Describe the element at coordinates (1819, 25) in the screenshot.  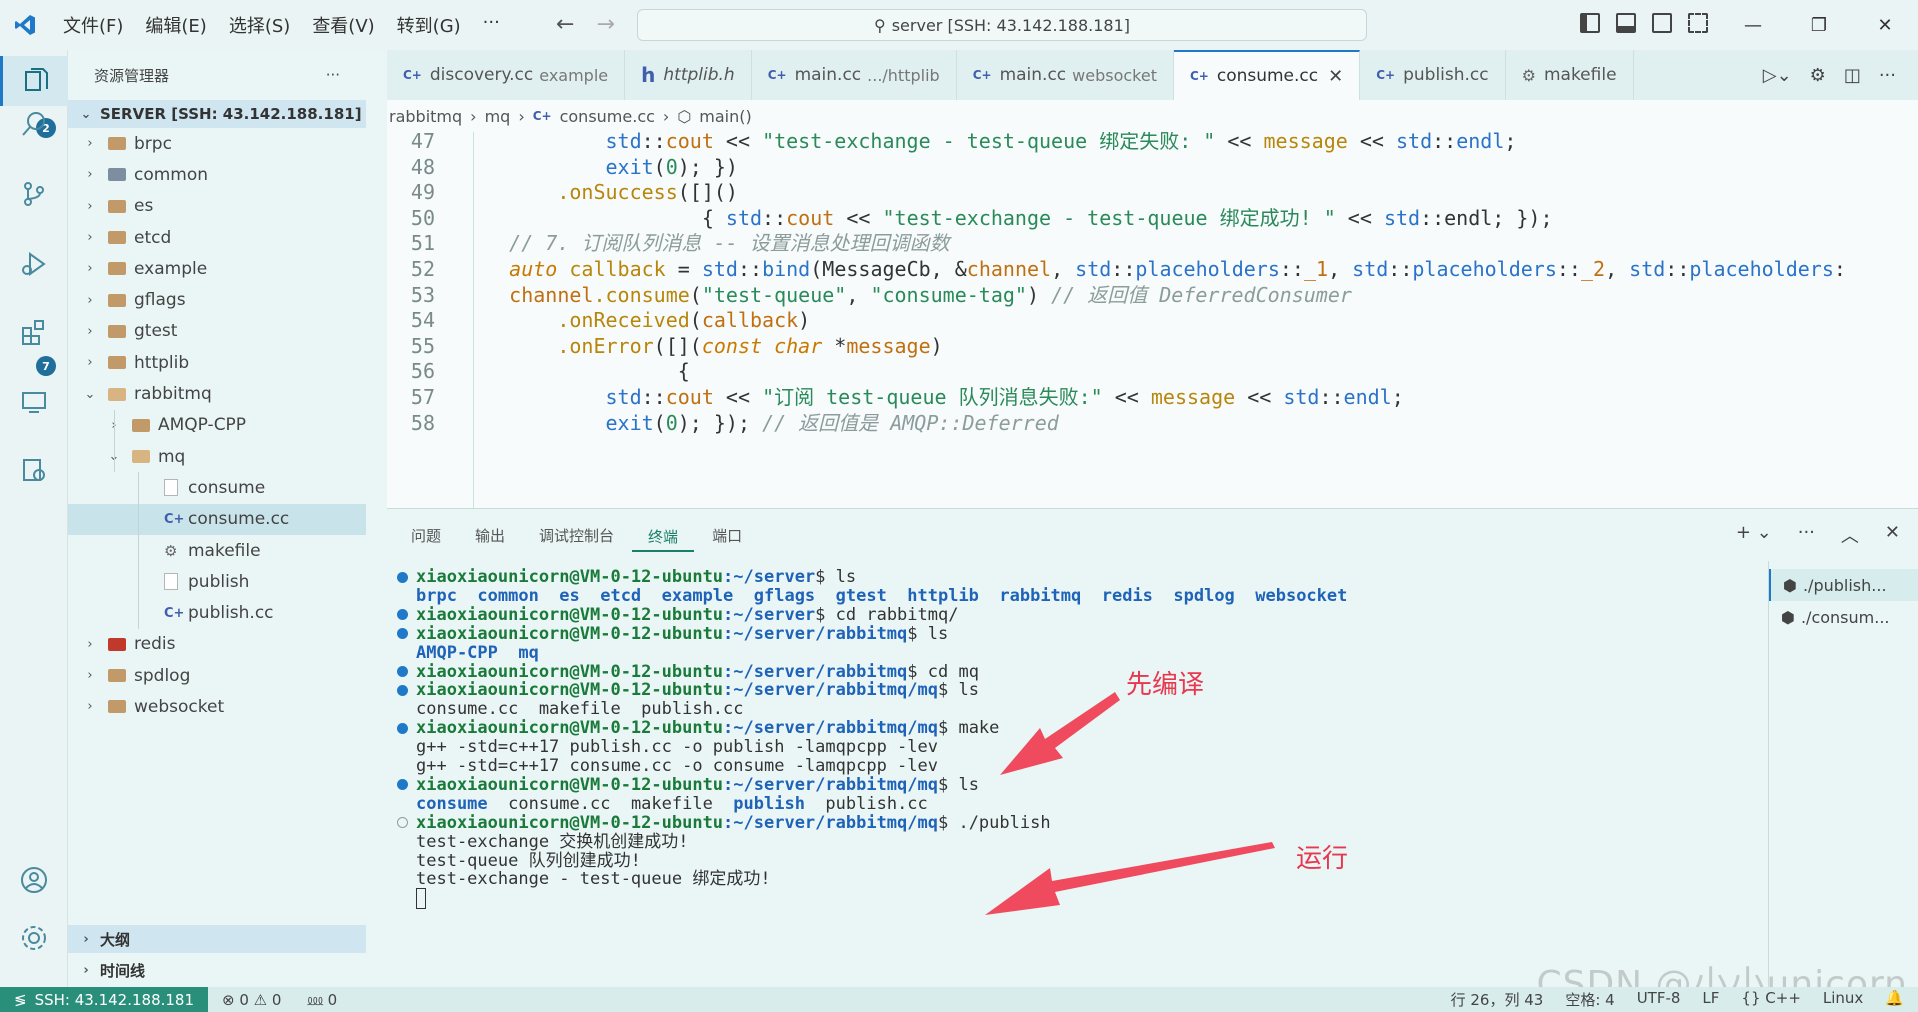
I see `maximize-button: ❐` at that location.